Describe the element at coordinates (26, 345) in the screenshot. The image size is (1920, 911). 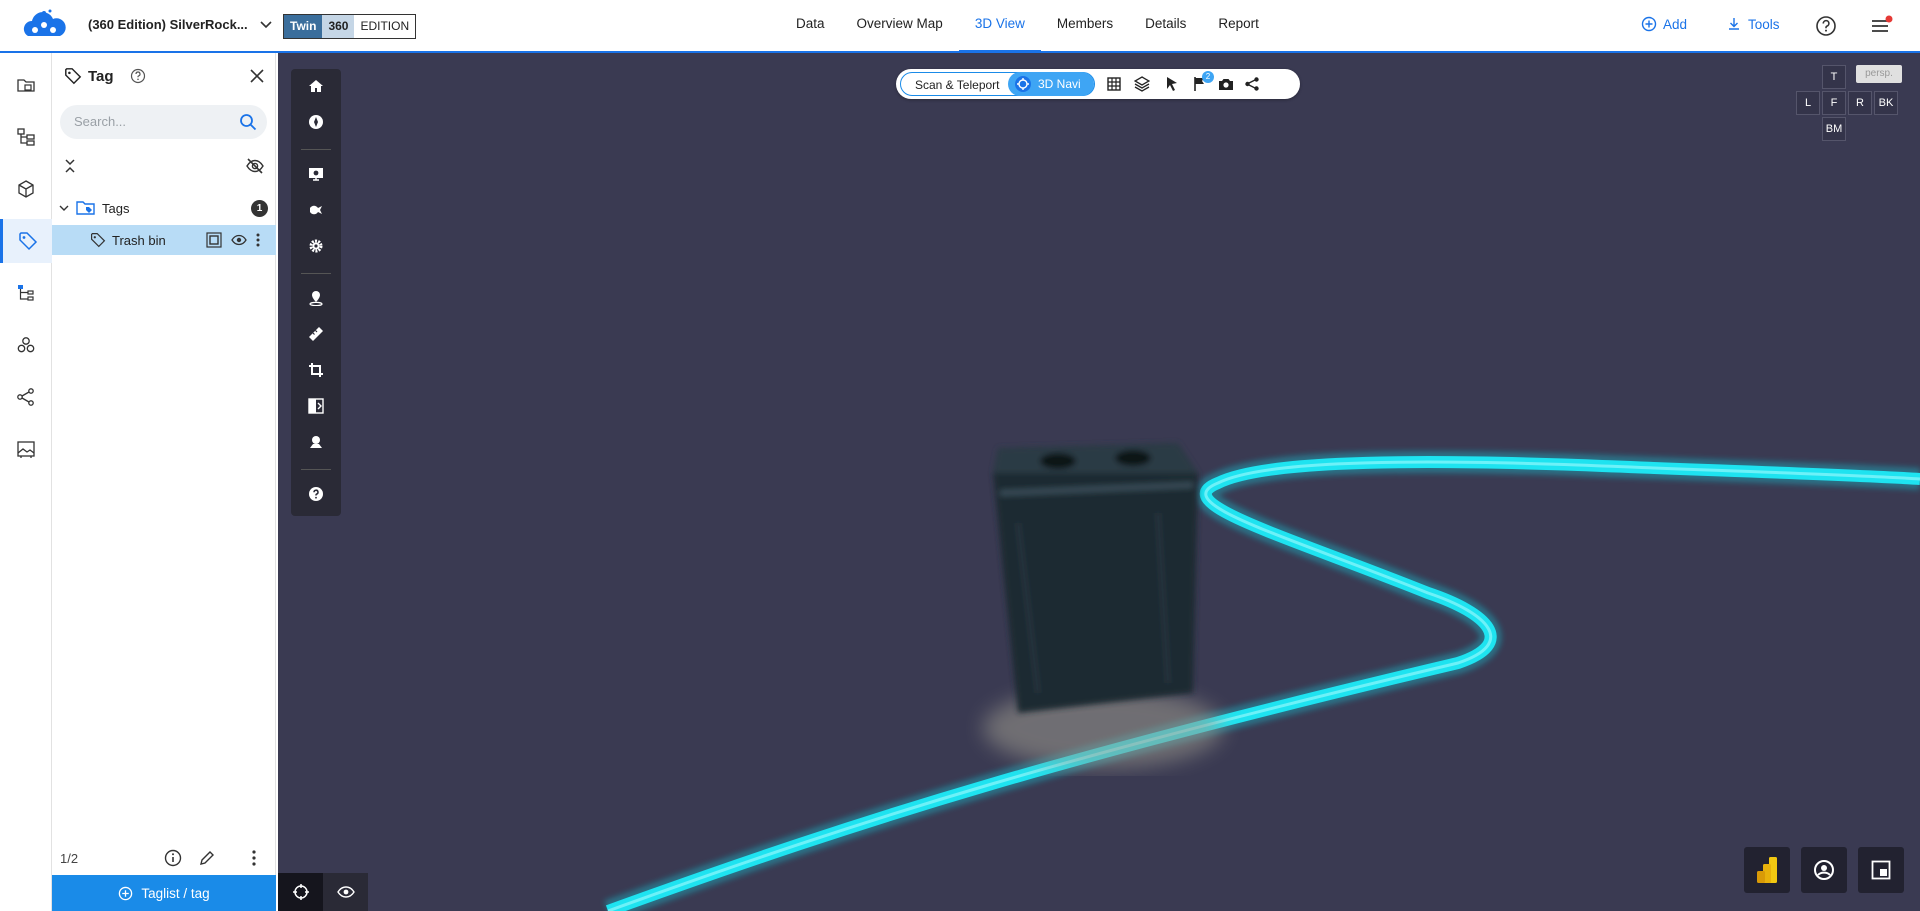
I see `rail-cluster` at that location.